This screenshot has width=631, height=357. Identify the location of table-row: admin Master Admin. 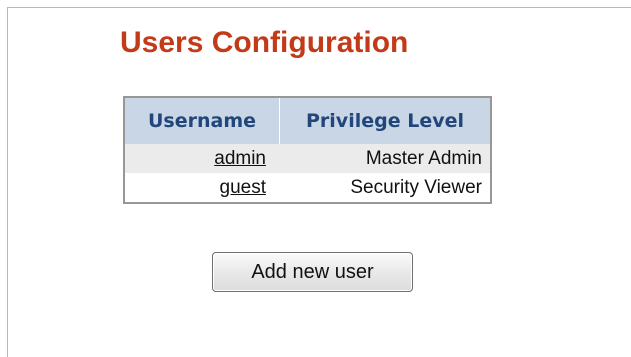
(307, 158).